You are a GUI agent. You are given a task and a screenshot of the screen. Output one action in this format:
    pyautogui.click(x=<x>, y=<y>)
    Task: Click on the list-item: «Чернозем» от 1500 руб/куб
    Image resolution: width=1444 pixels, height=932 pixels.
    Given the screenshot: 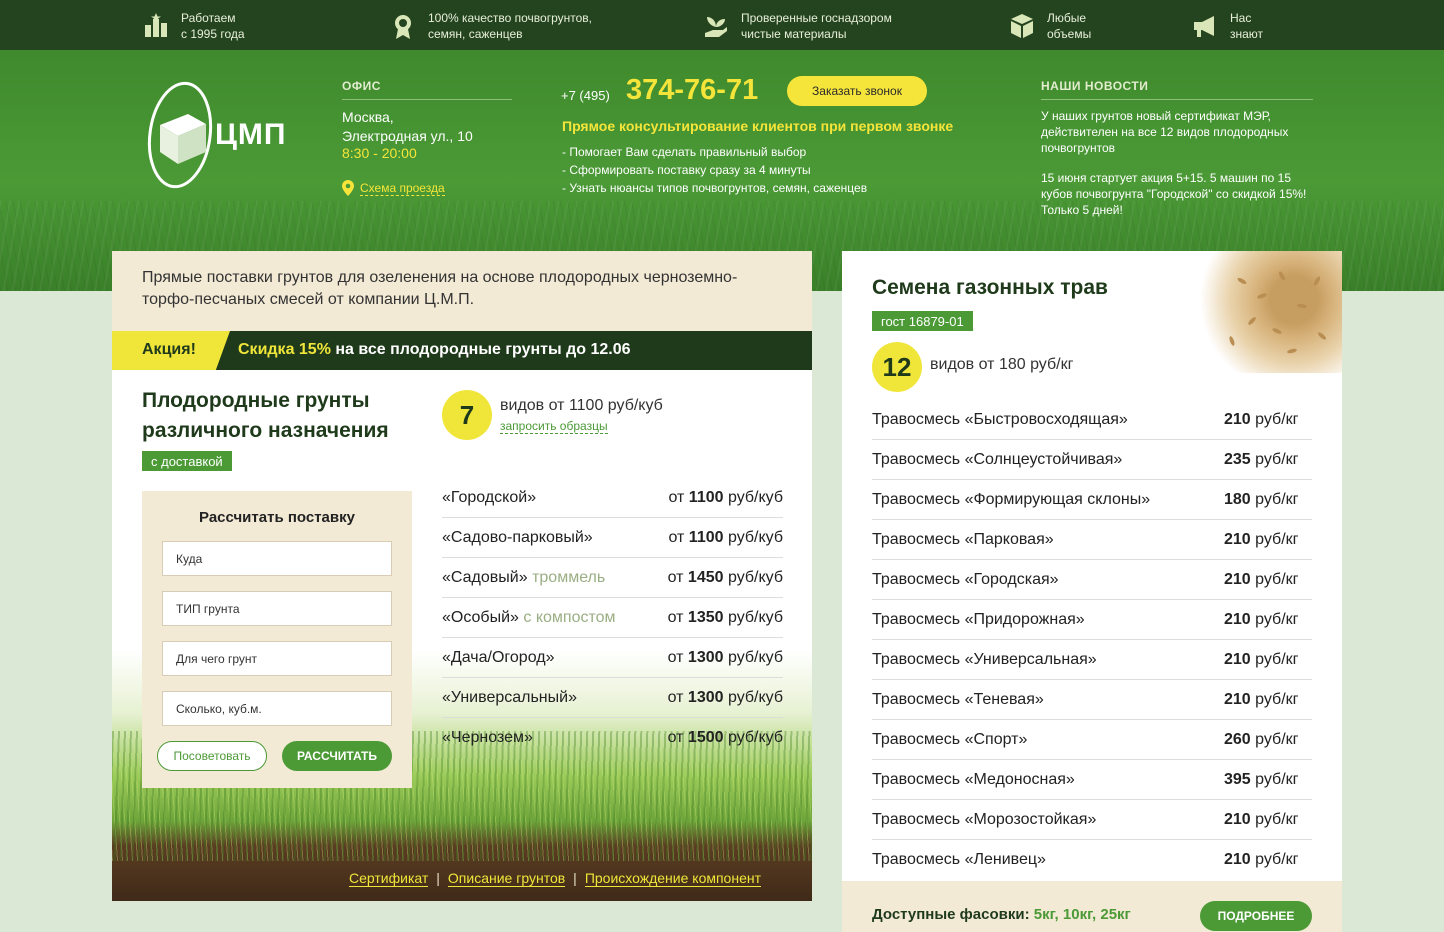 What is the action you would take?
    pyautogui.click(x=612, y=738)
    